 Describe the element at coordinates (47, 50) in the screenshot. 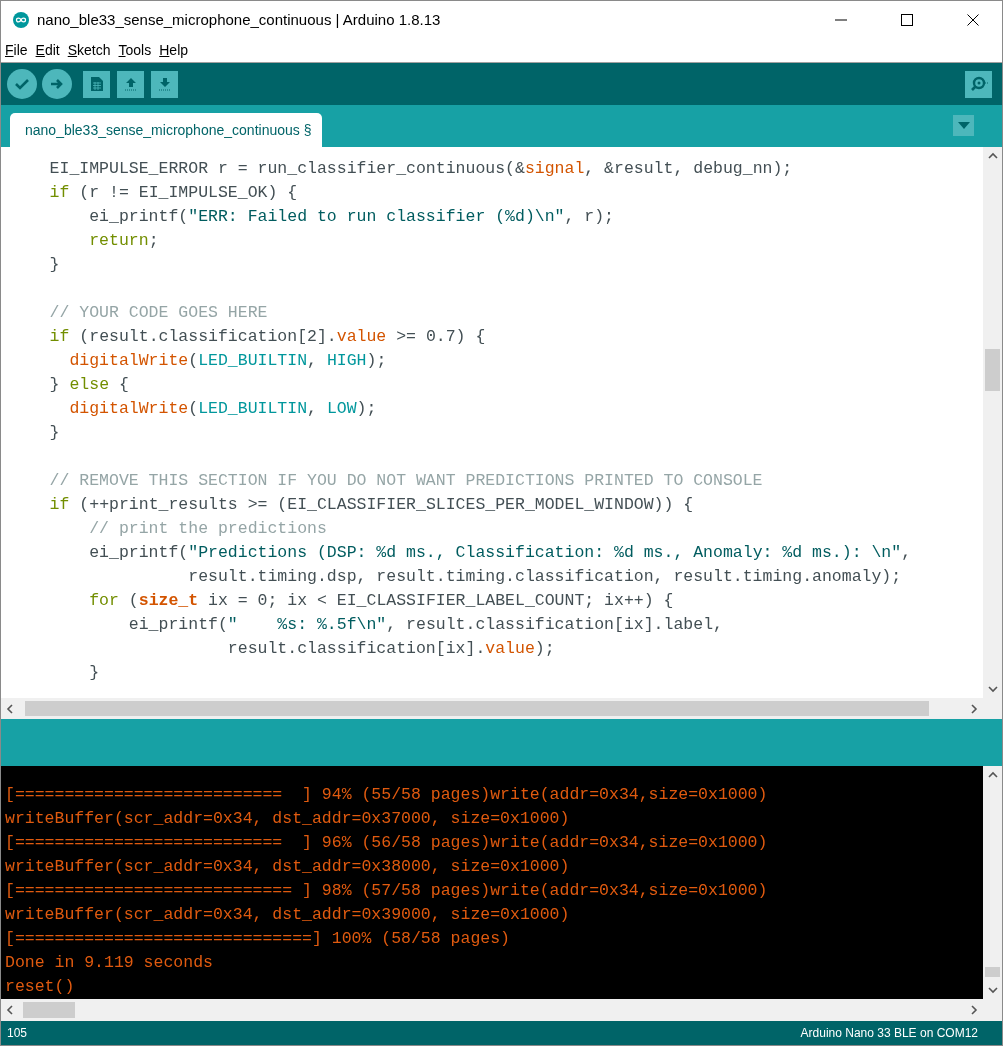

I see `menu-item: Edit` at that location.